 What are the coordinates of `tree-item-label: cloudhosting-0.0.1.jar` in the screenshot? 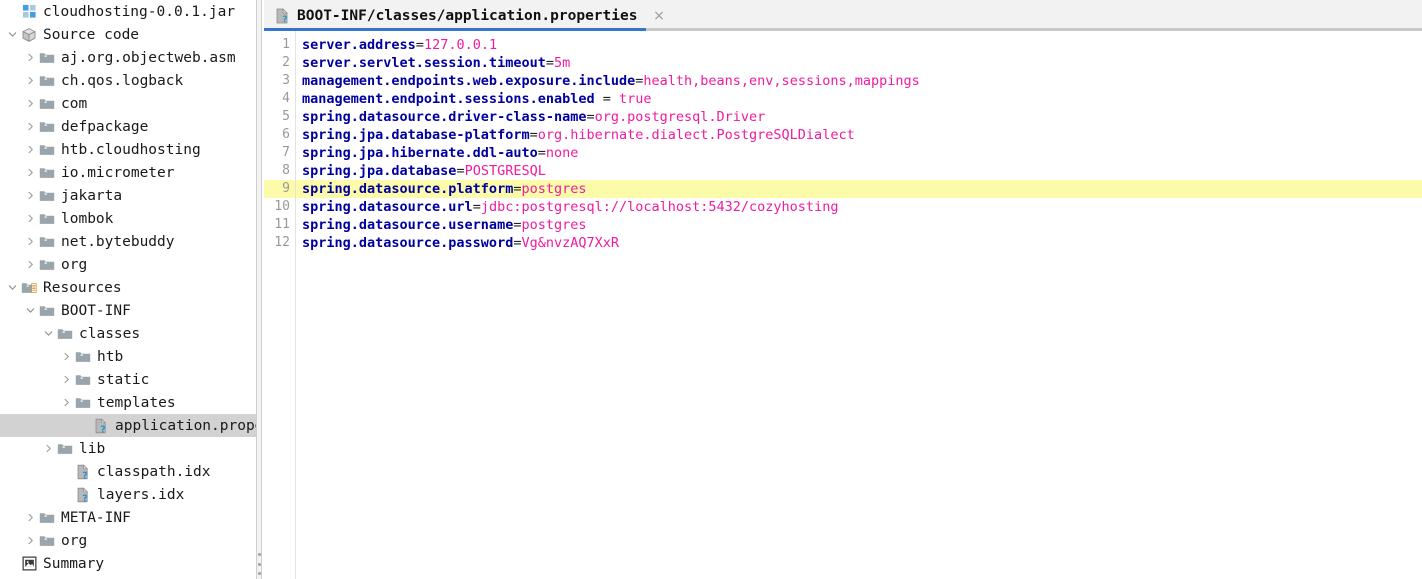 It's located at (139, 11).